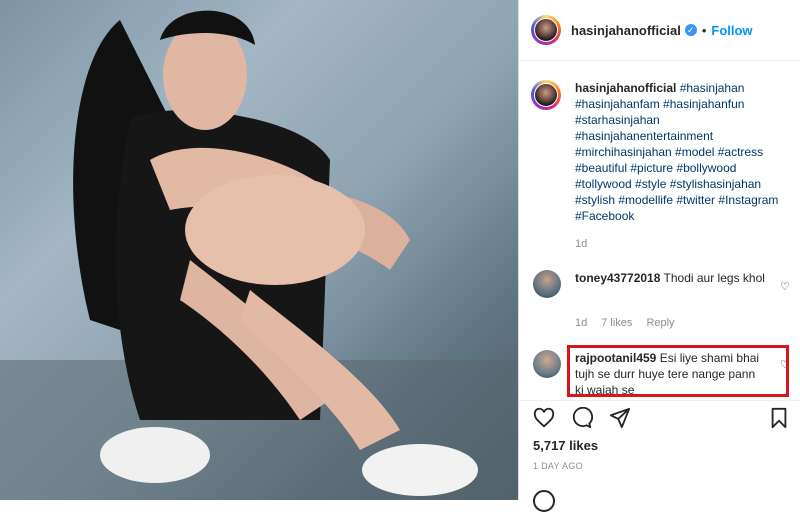 The width and height of the screenshot is (800, 512). I want to click on author-avatar, so click(546, 30).